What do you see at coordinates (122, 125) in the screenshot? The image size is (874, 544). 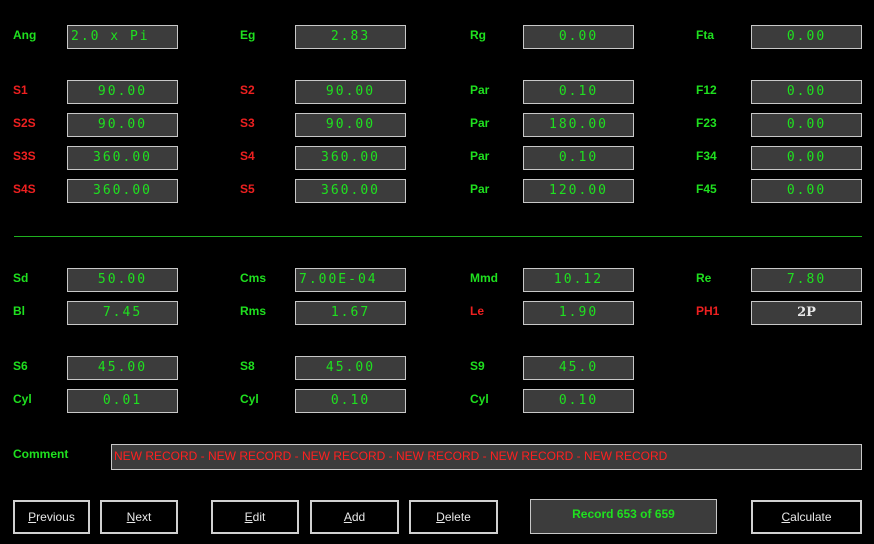 I see `s2s-field: 90.00` at bounding box center [122, 125].